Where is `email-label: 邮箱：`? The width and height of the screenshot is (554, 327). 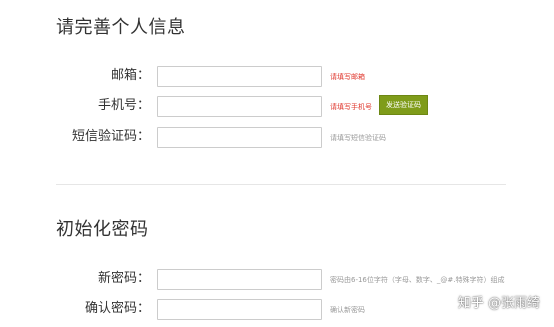 email-label: 邮箱： is located at coordinates (130, 75).